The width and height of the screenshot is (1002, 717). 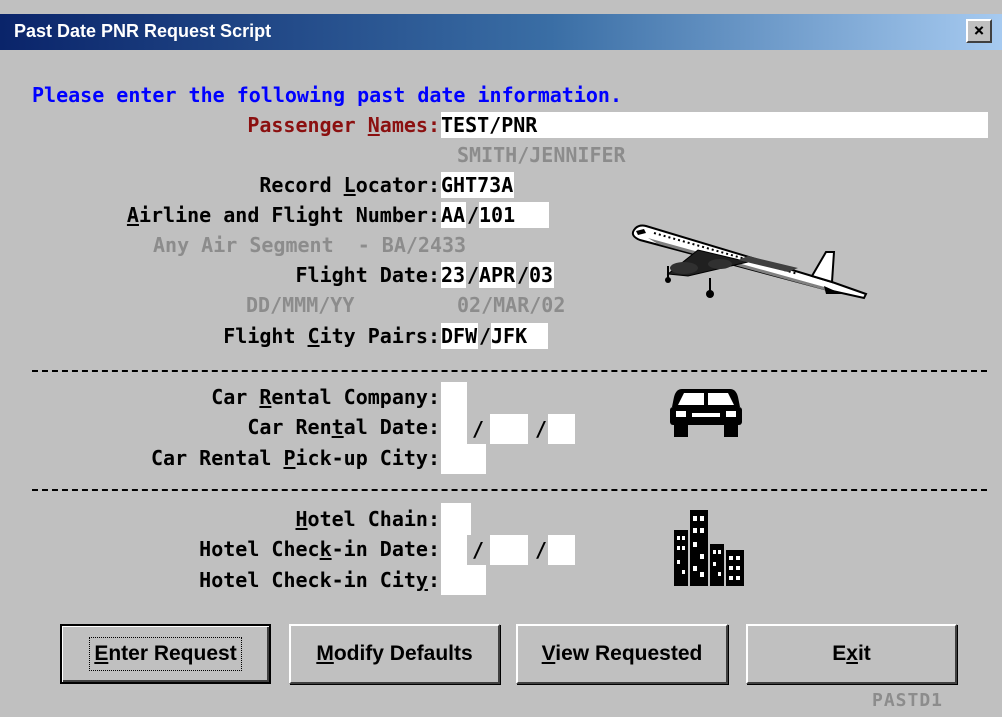 I want to click on flight-number-field: 101, so click(x=514, y=215).